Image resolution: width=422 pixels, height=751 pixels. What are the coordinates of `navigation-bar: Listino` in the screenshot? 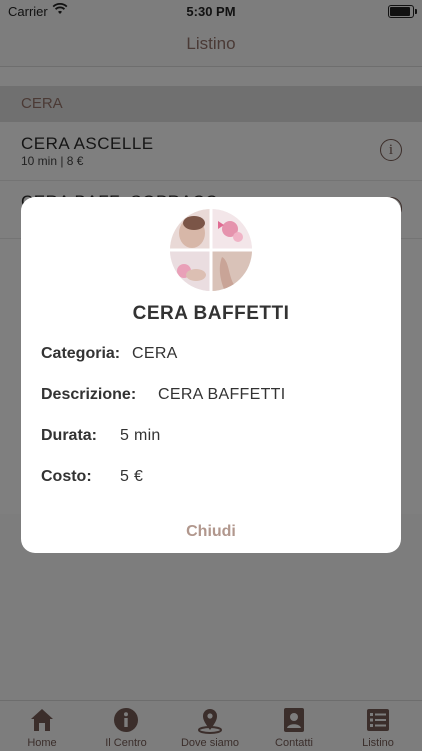 It's located at (211, 44).